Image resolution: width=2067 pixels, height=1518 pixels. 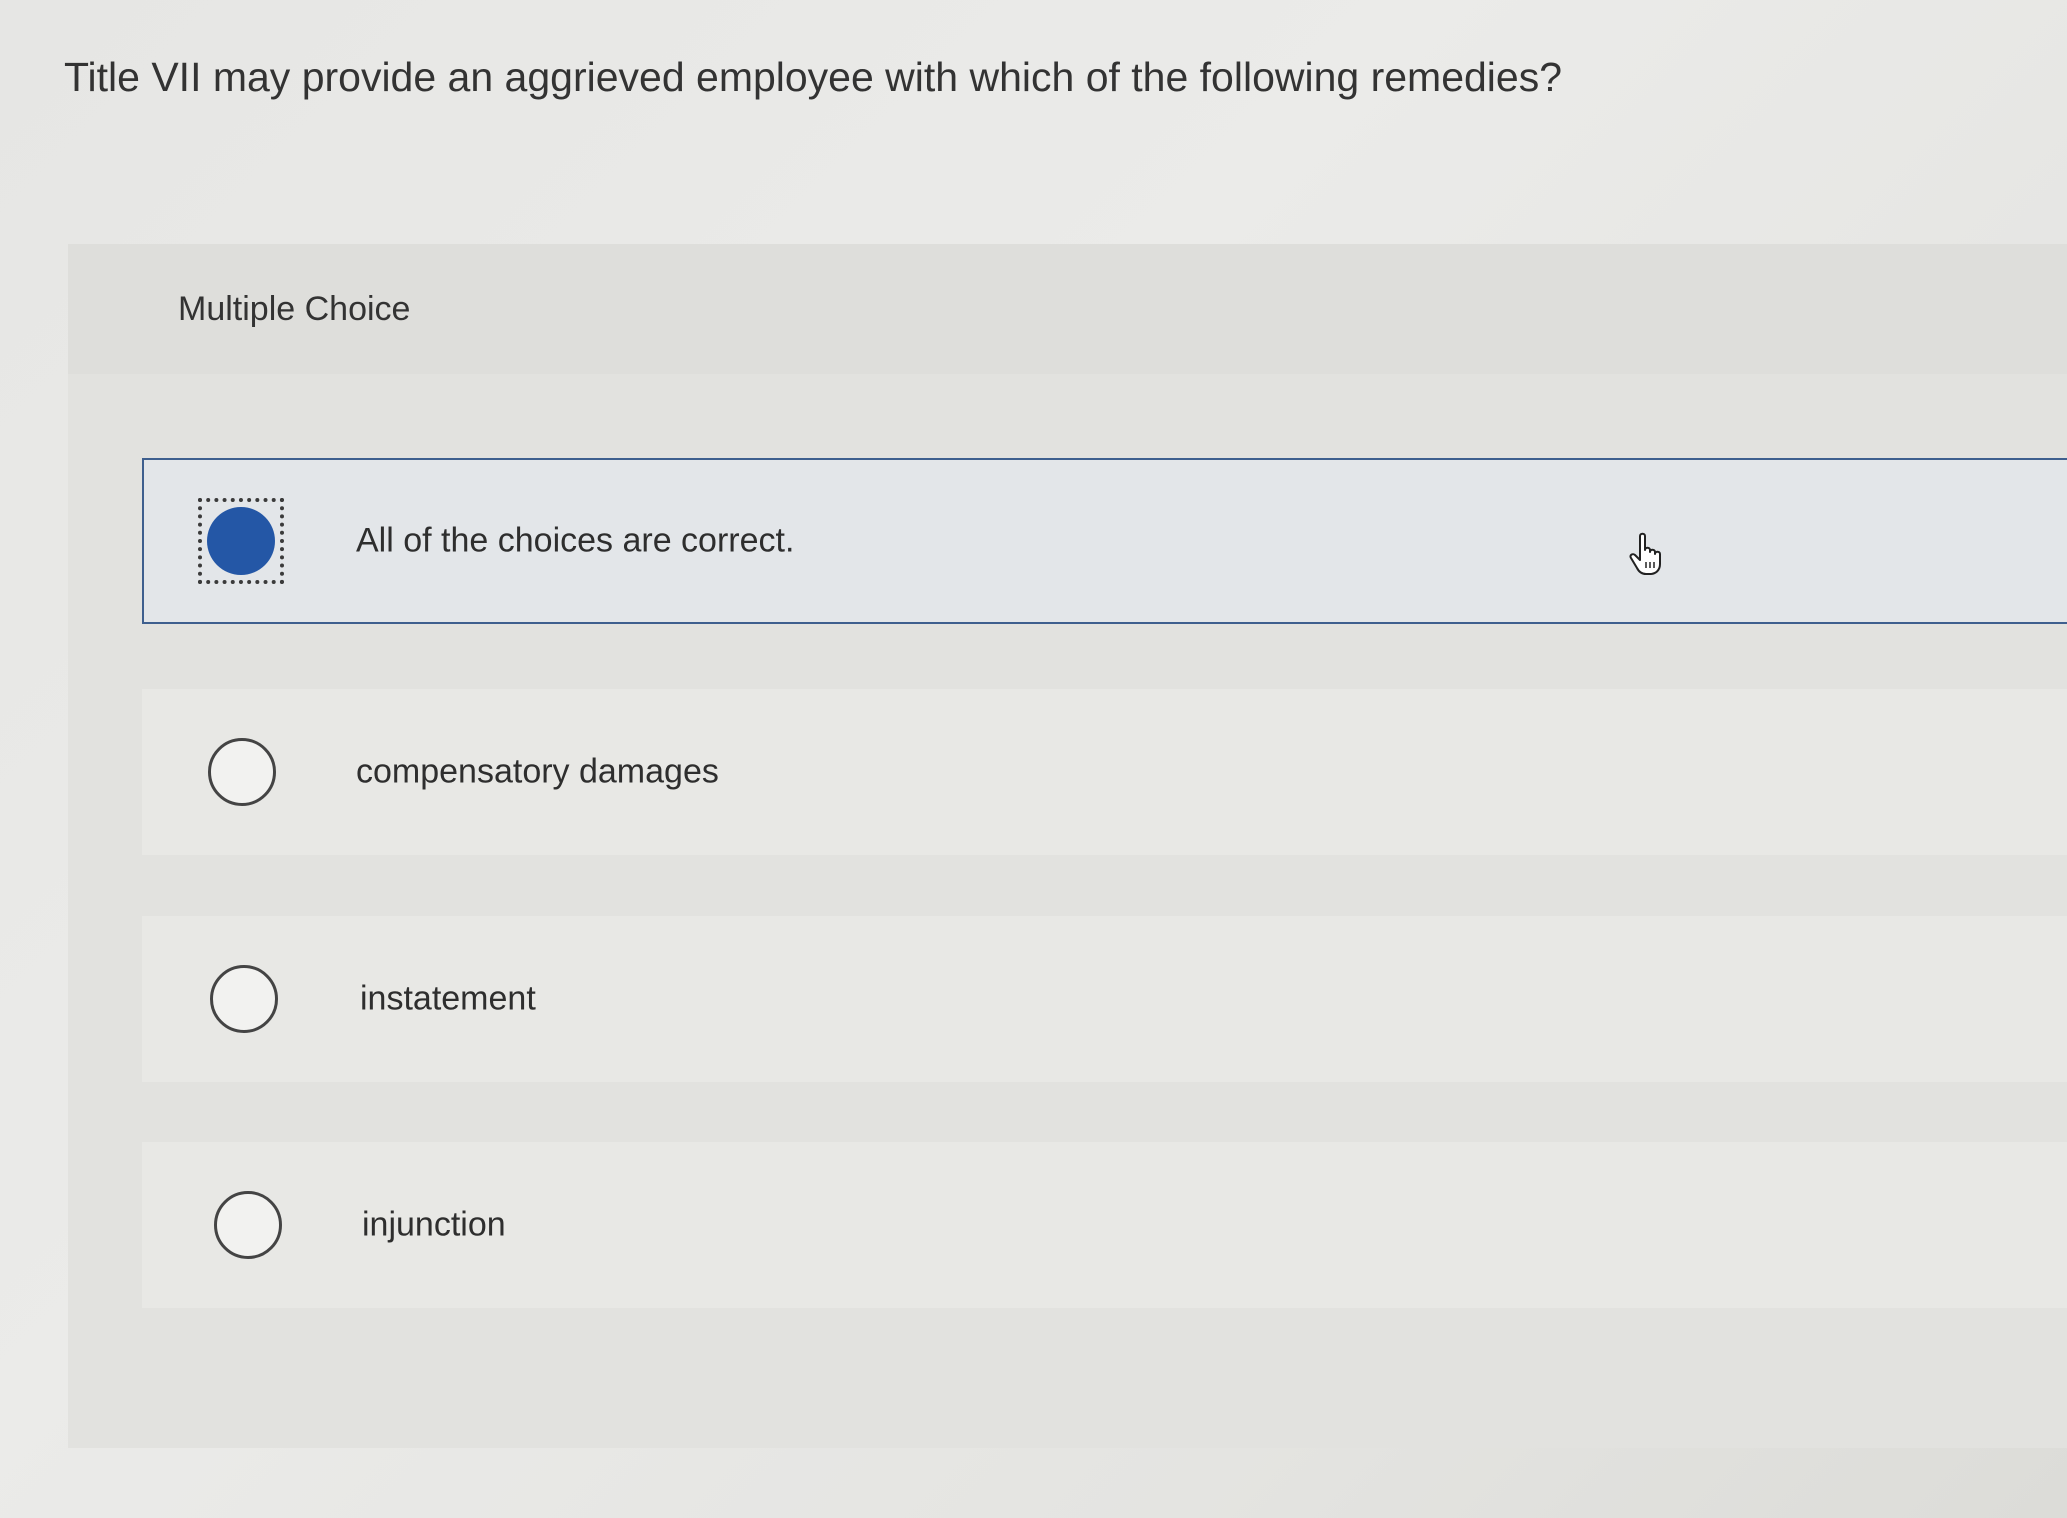 I want to click on choice-option-instatement: instatement, so click(x=1104, y=999).